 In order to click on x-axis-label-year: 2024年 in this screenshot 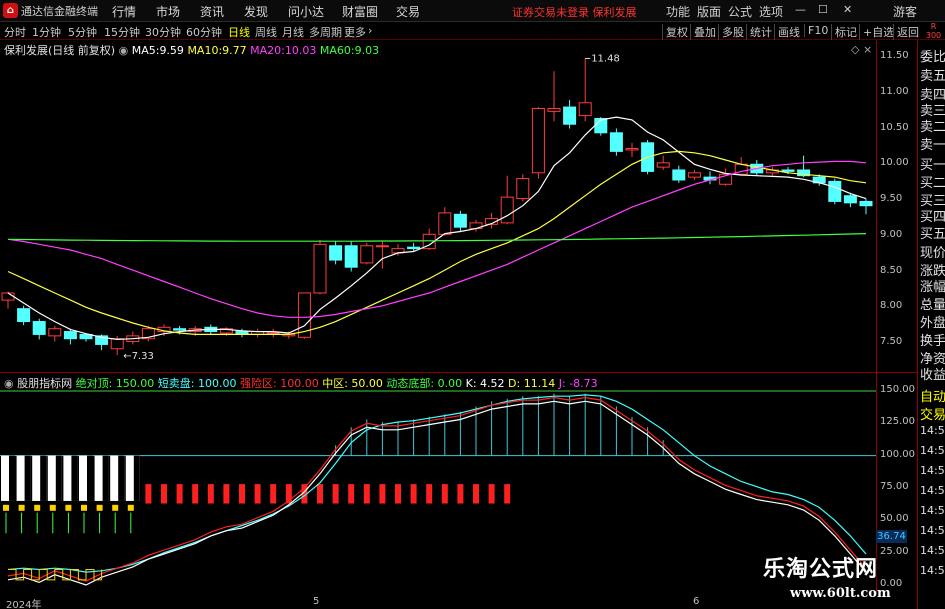, I will do `click(24, 604)`.